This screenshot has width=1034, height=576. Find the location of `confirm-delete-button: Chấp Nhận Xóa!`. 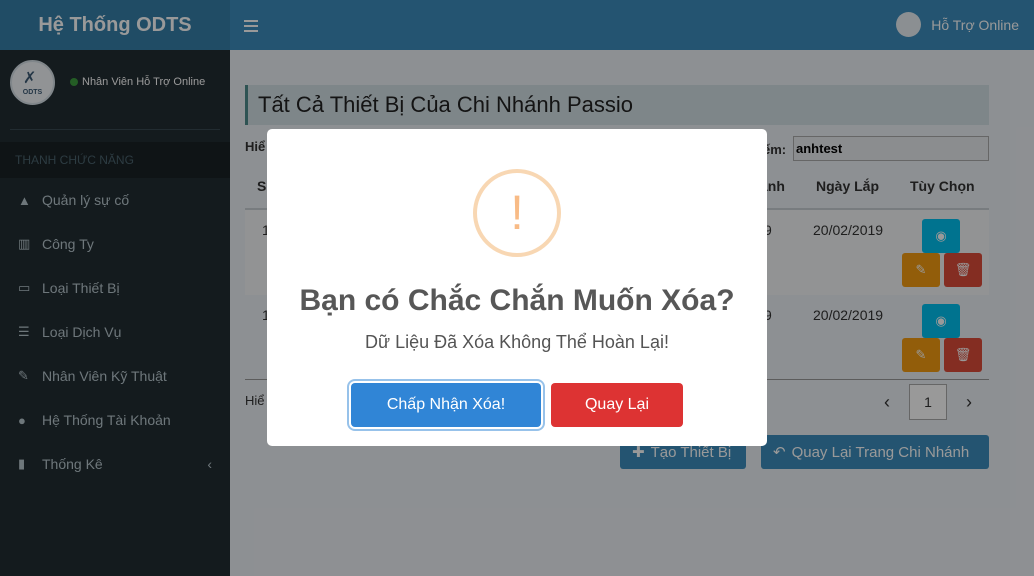

confirm-delete-button: Chấp Nhận Xóa! is located at coordinates (446, 405).